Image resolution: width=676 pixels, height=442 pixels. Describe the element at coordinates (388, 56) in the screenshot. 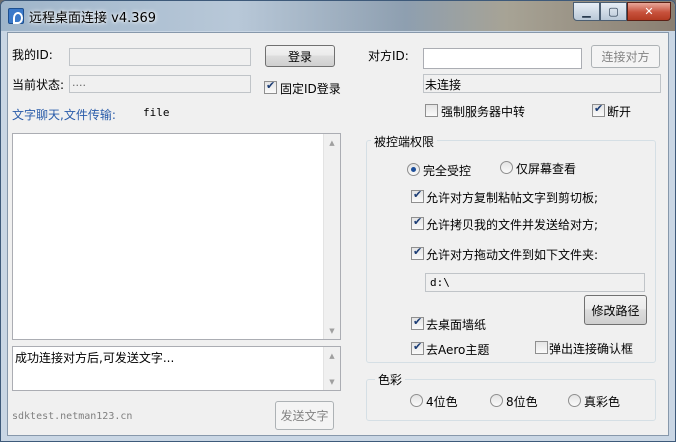

I see `peer-id-label: 对方ID:` at that location.